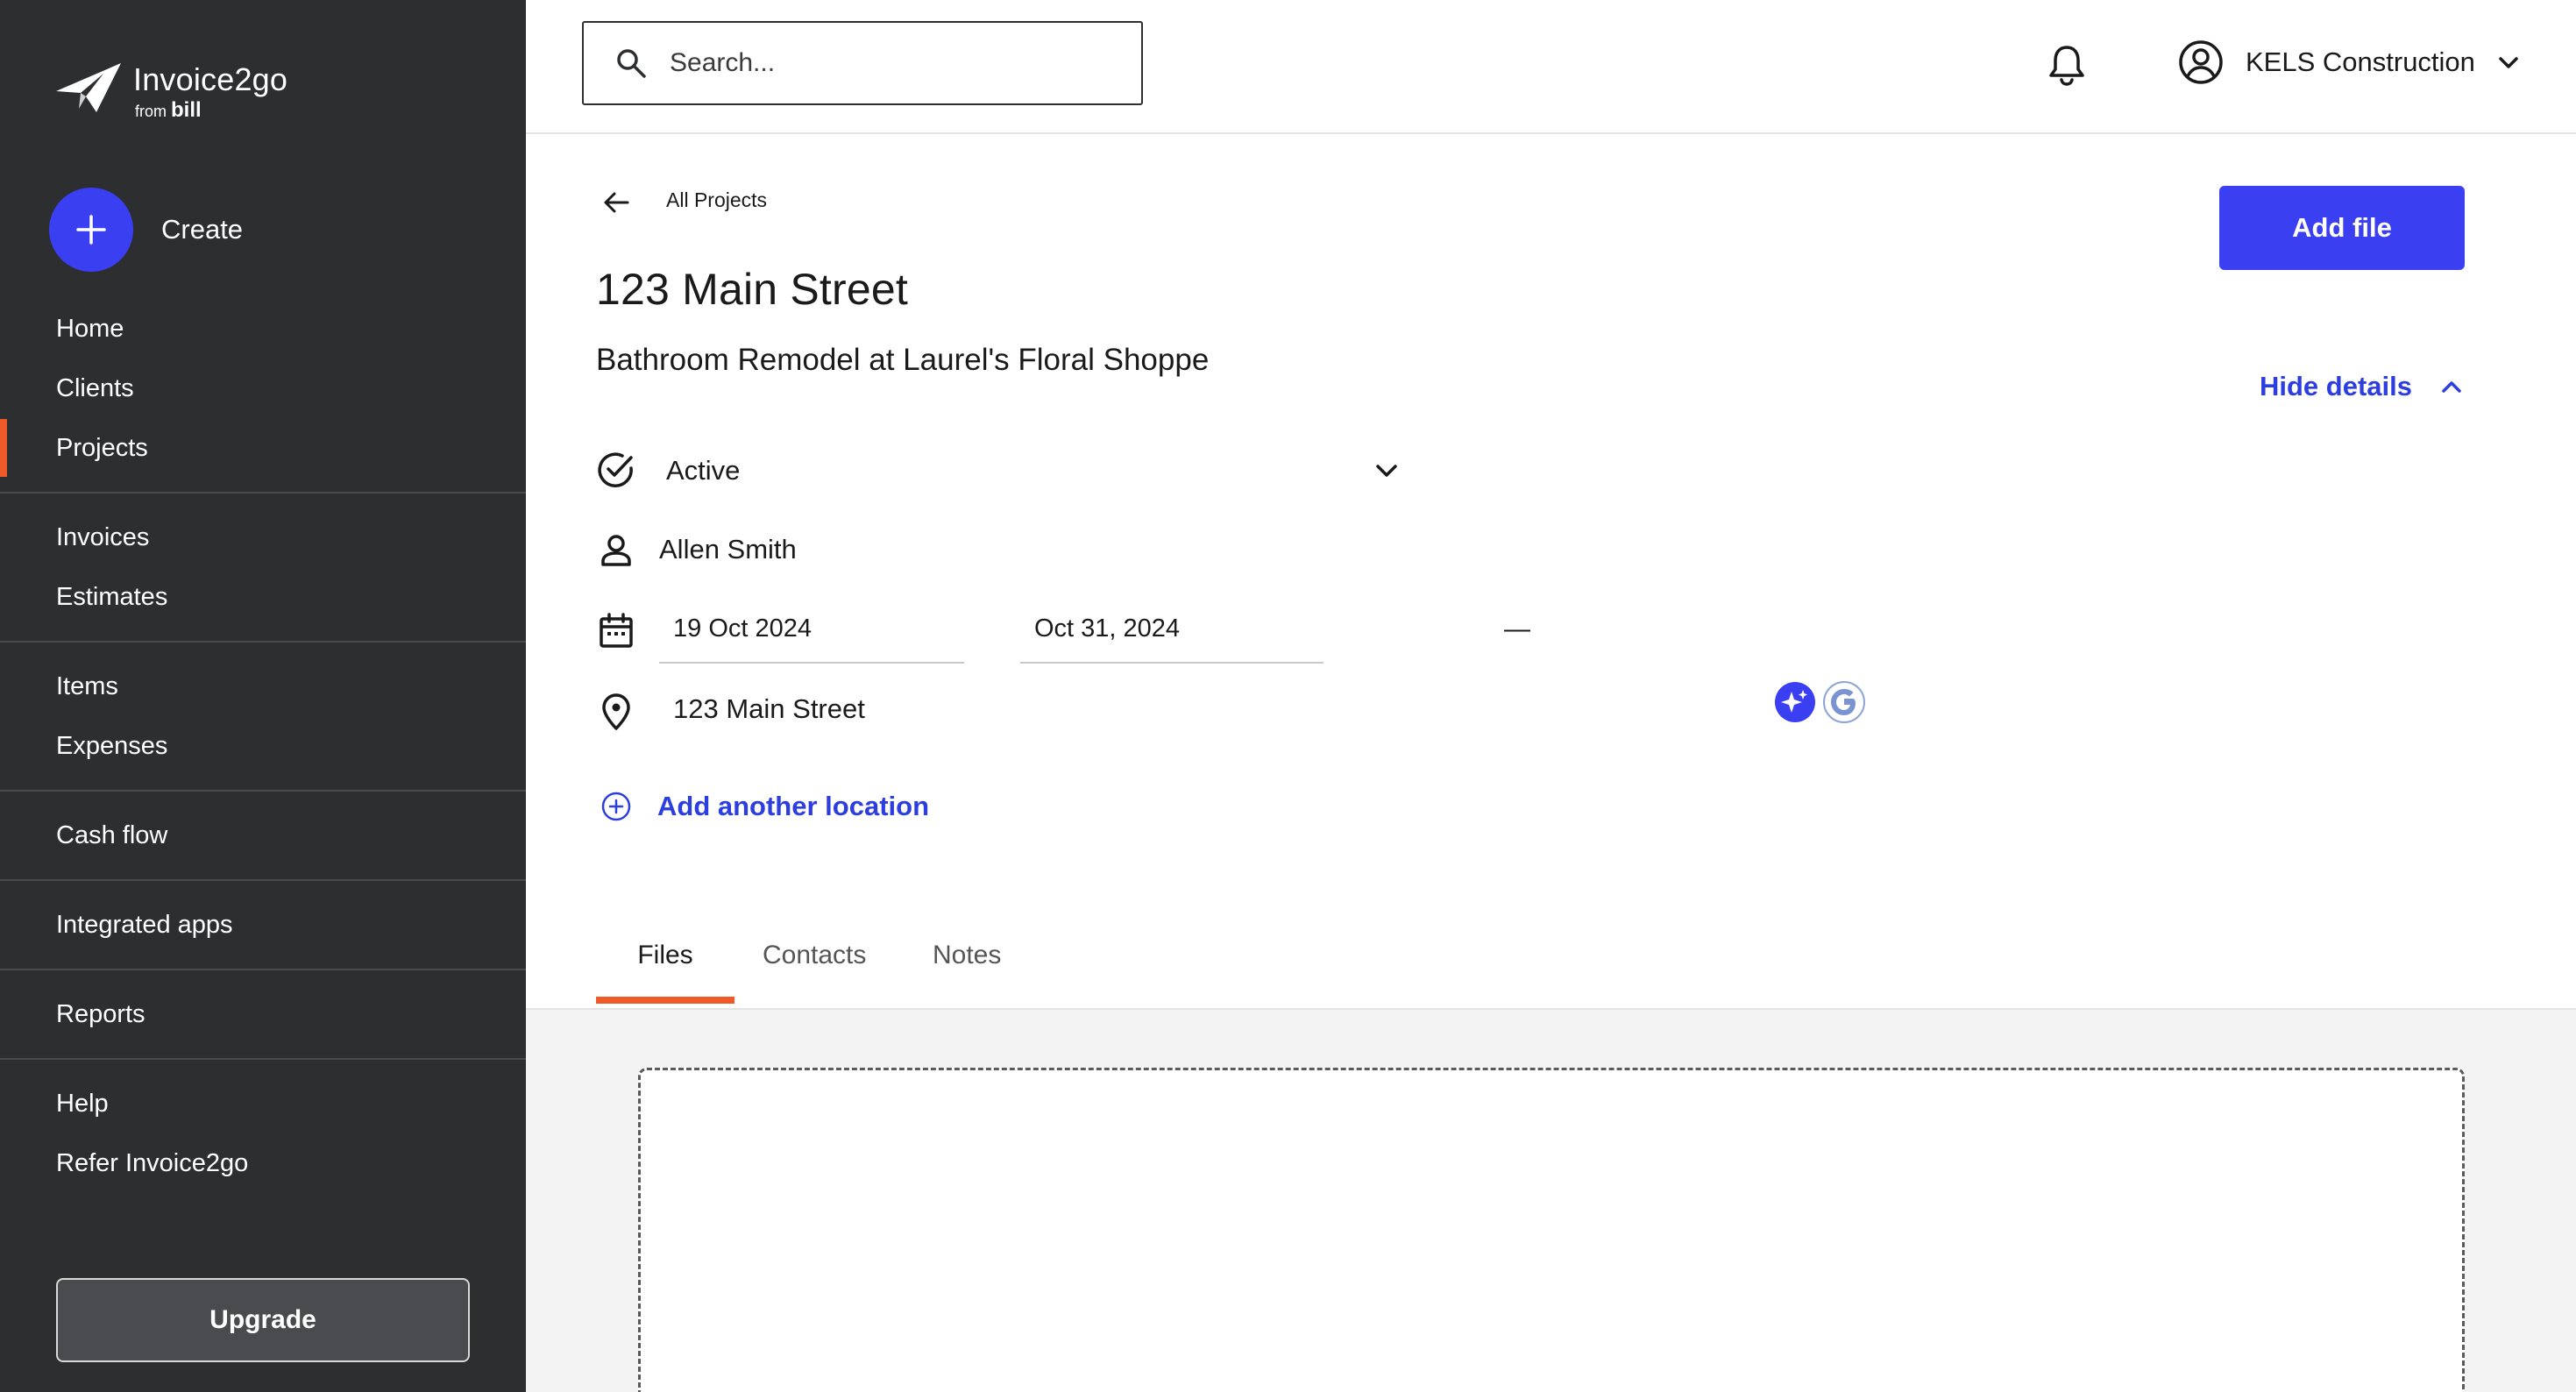  I want to click on create-circle, so click(91, 230).